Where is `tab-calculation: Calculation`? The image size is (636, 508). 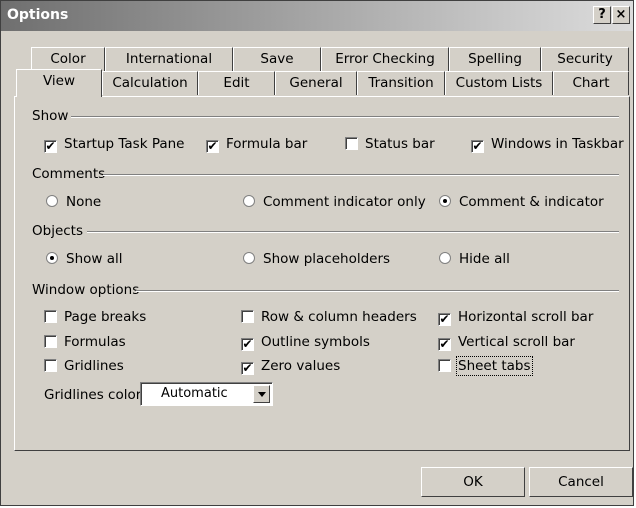 tab-calculation: Calculation is located at coordinates (150, 83).